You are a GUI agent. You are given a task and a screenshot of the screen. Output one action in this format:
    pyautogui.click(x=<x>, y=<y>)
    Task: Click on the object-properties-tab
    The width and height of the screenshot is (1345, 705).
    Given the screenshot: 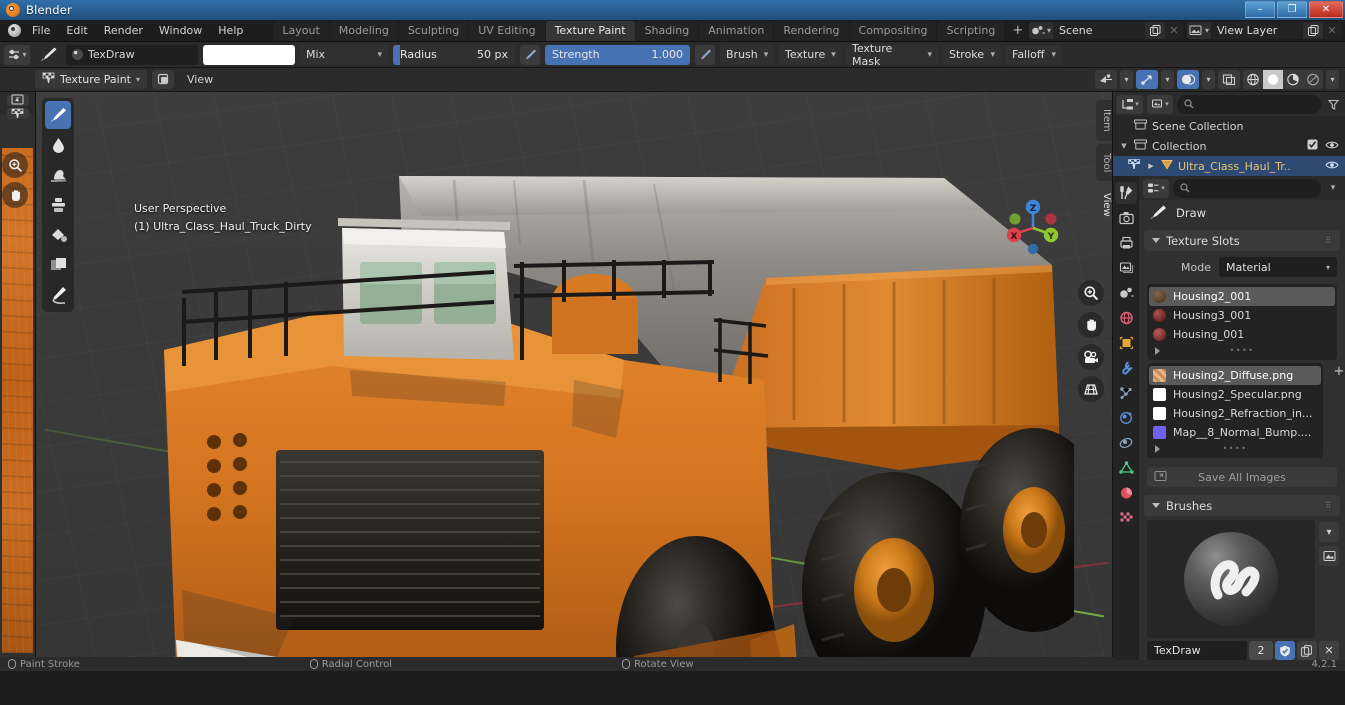 What is the action you would take?
    pyautogui.click(x=1126, y=343)
    